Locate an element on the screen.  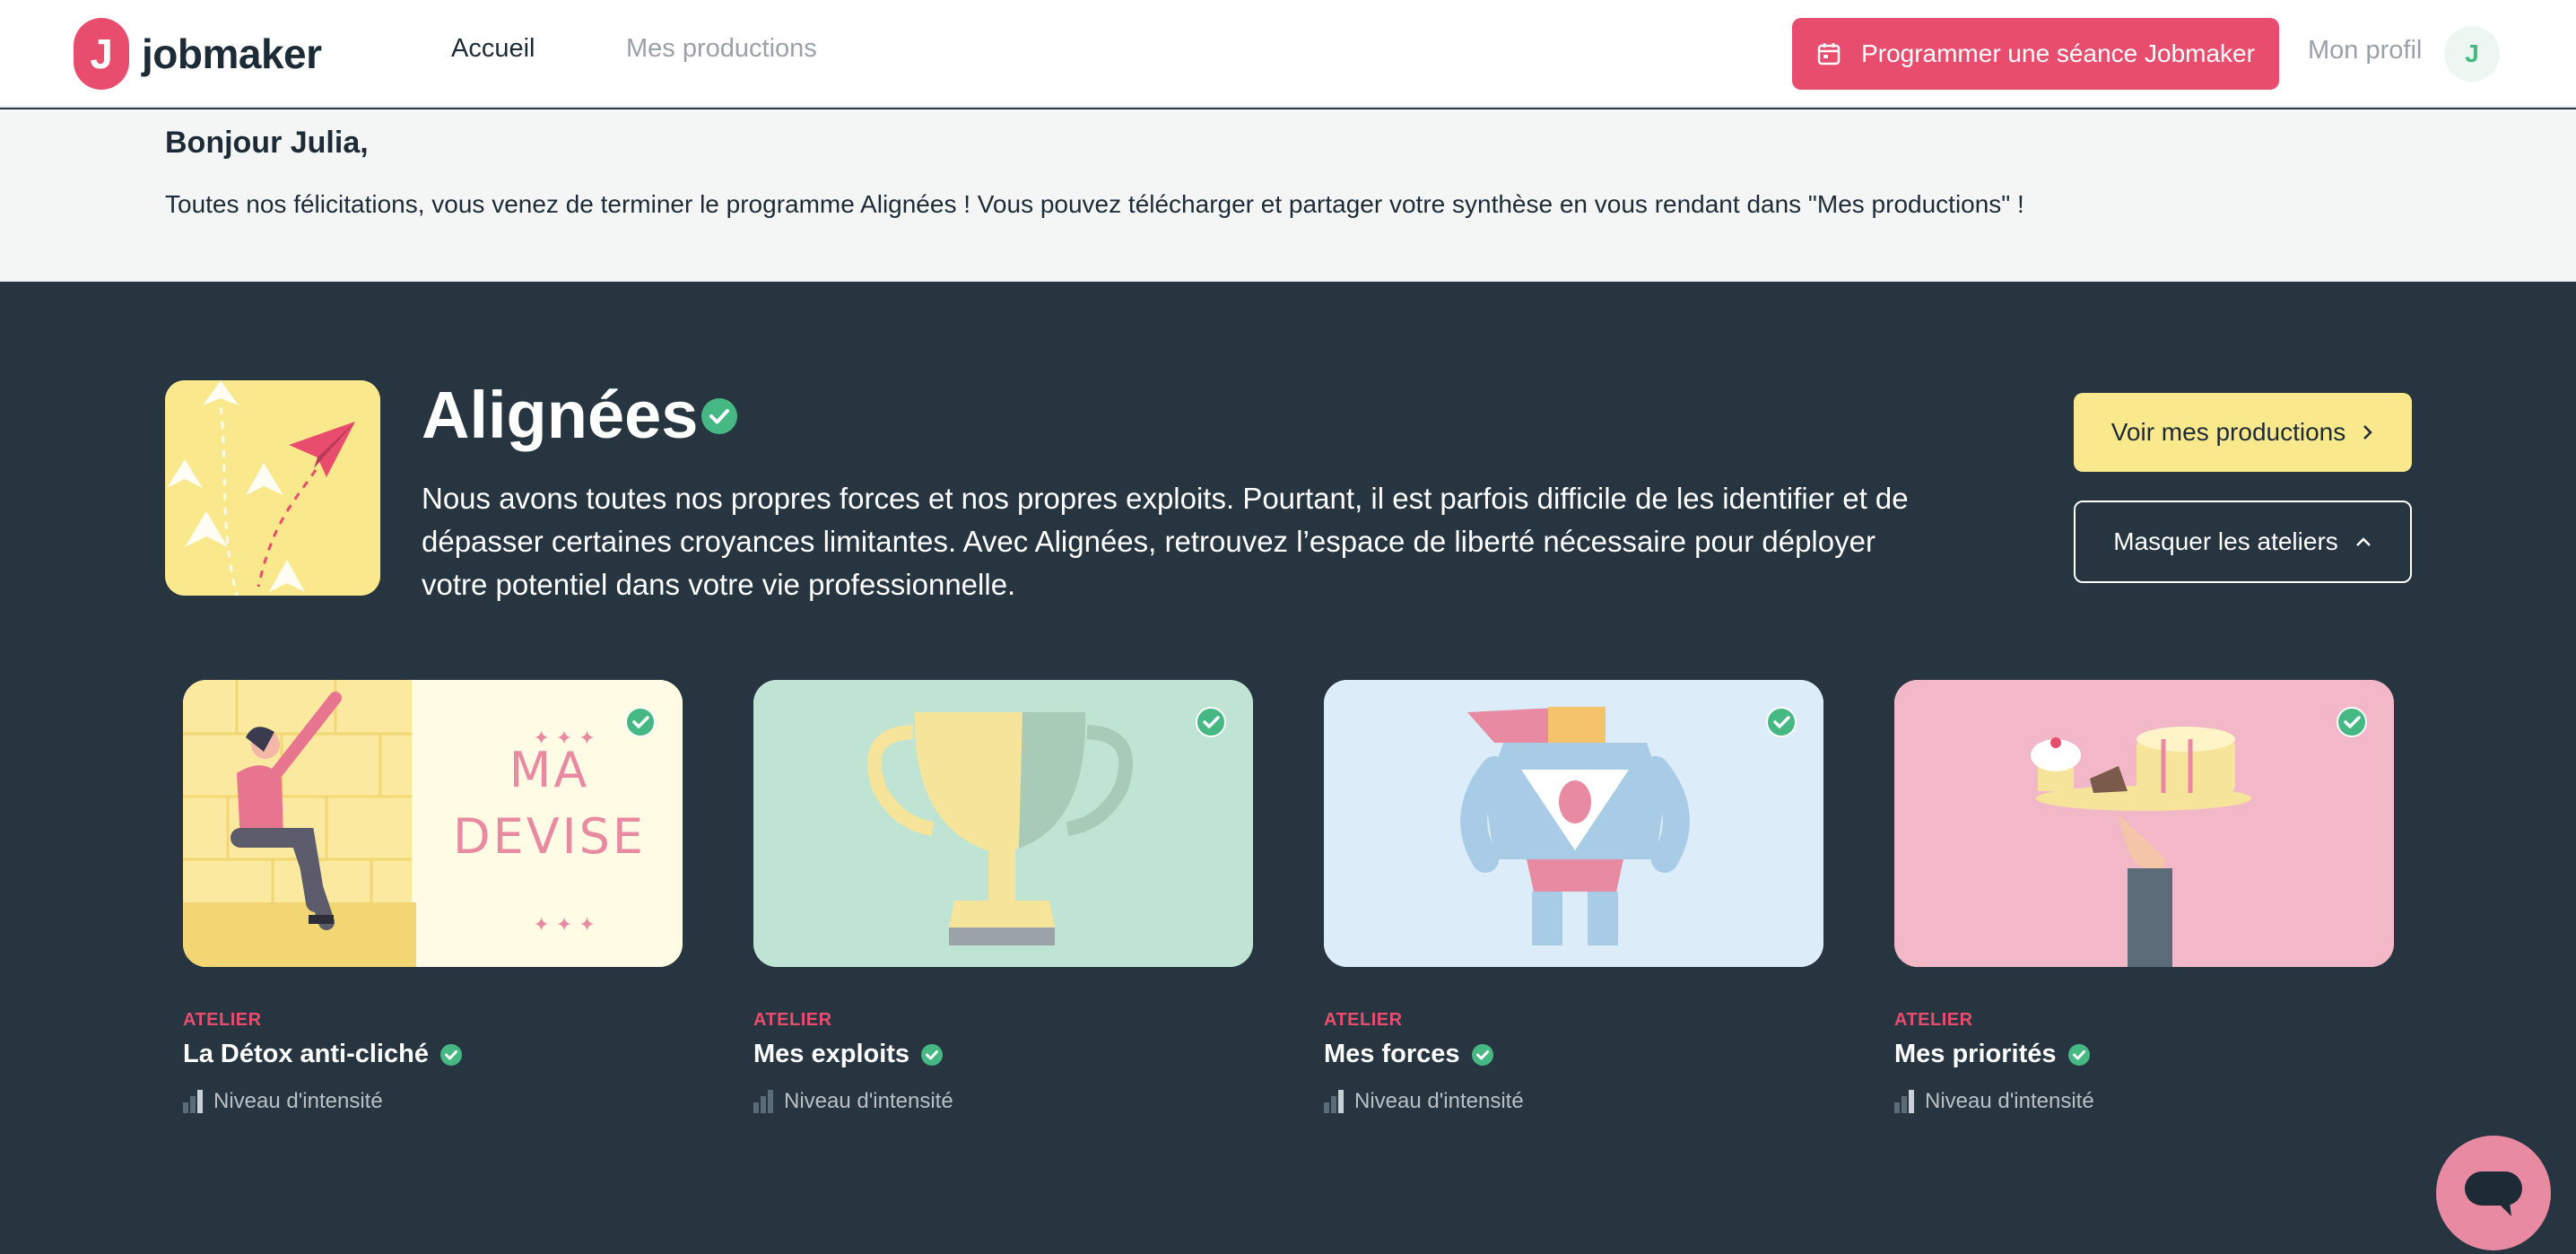
paper-planes-icon is located at coordinates (272, 488).